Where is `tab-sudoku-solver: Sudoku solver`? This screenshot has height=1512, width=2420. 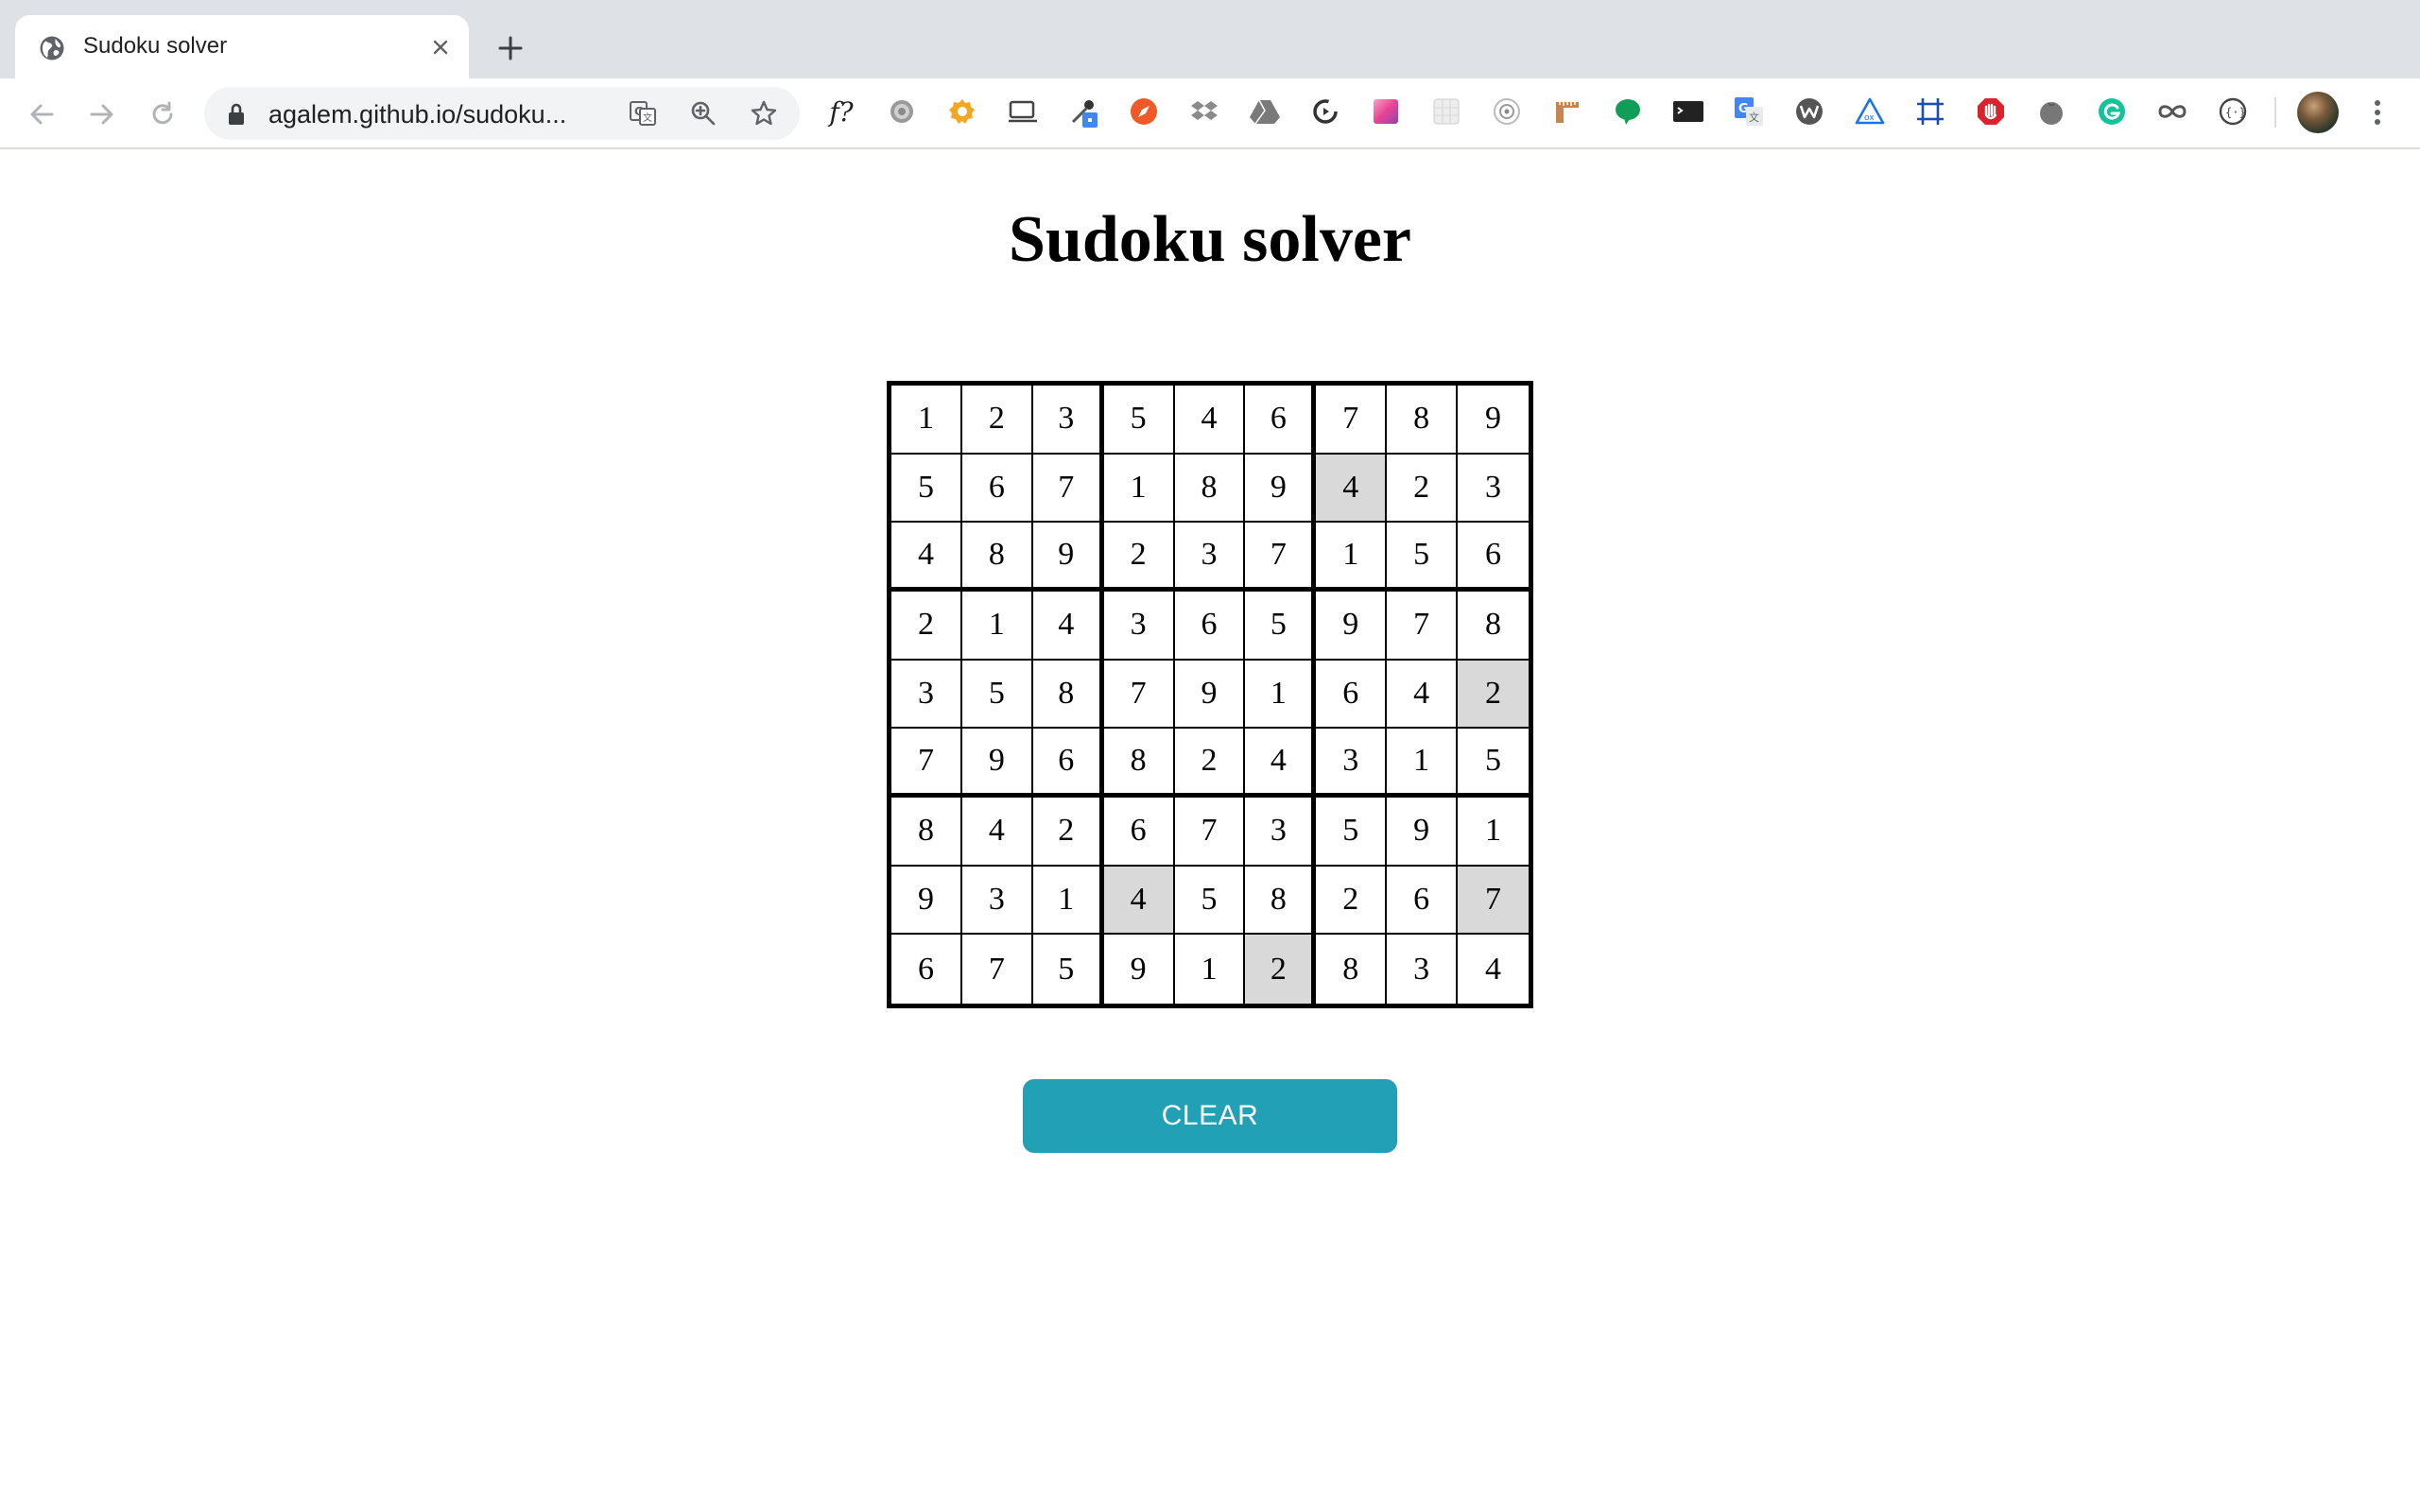 tab-sudoku-solver: Sudoku solver is located at coordinates (242, 46).